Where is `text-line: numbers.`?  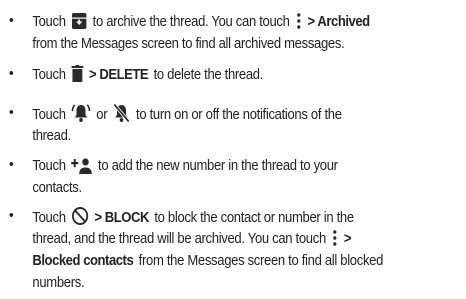
text-line: numbers. is located at coordinates (234, 283).